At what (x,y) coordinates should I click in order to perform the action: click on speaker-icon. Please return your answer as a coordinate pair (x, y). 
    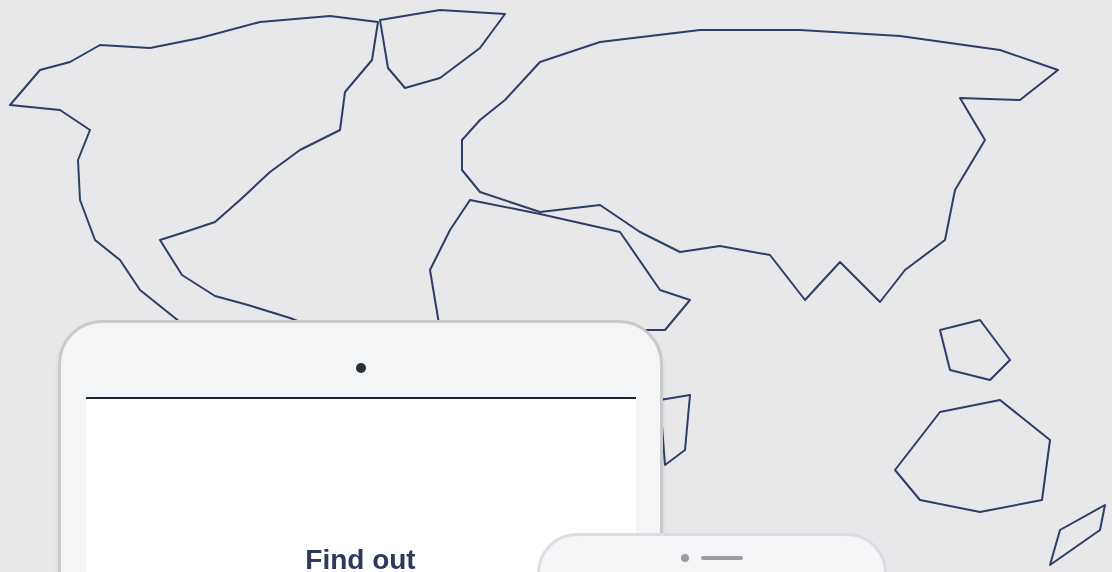
    Looking at the image, I should click on (722, 558).